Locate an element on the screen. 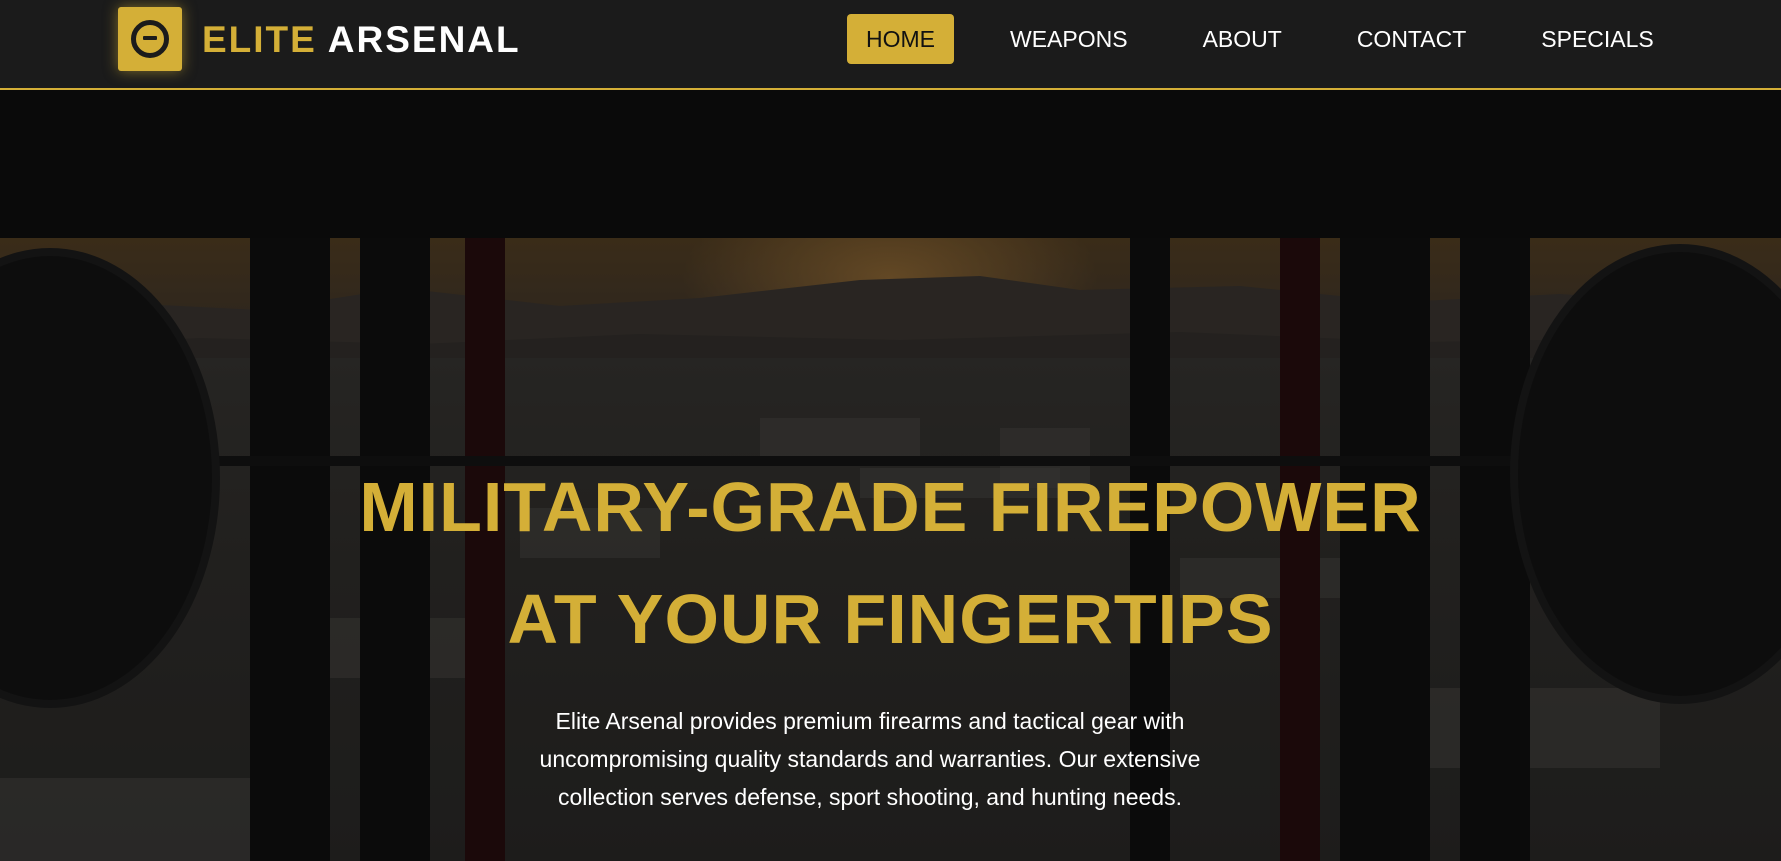  brand-name-part1: ELITE is located at coordinates (259, 39).